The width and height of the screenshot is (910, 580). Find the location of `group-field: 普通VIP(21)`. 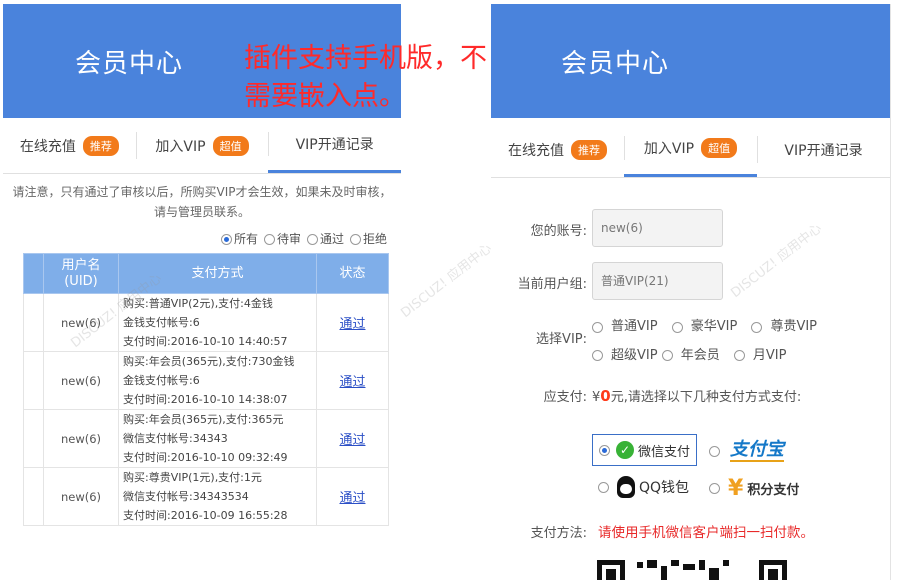

group-field: 普通VIP(21) is located at coordinates (657, 281).